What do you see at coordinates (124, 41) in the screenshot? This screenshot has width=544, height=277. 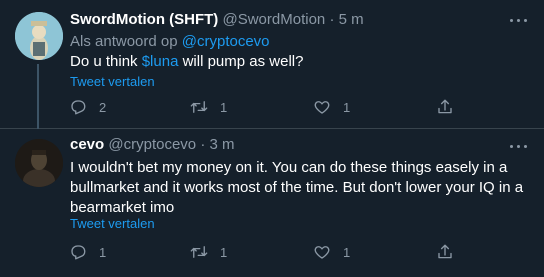 I see `reply-prefix: Als antwoord op` at bounding box center [124, 41].